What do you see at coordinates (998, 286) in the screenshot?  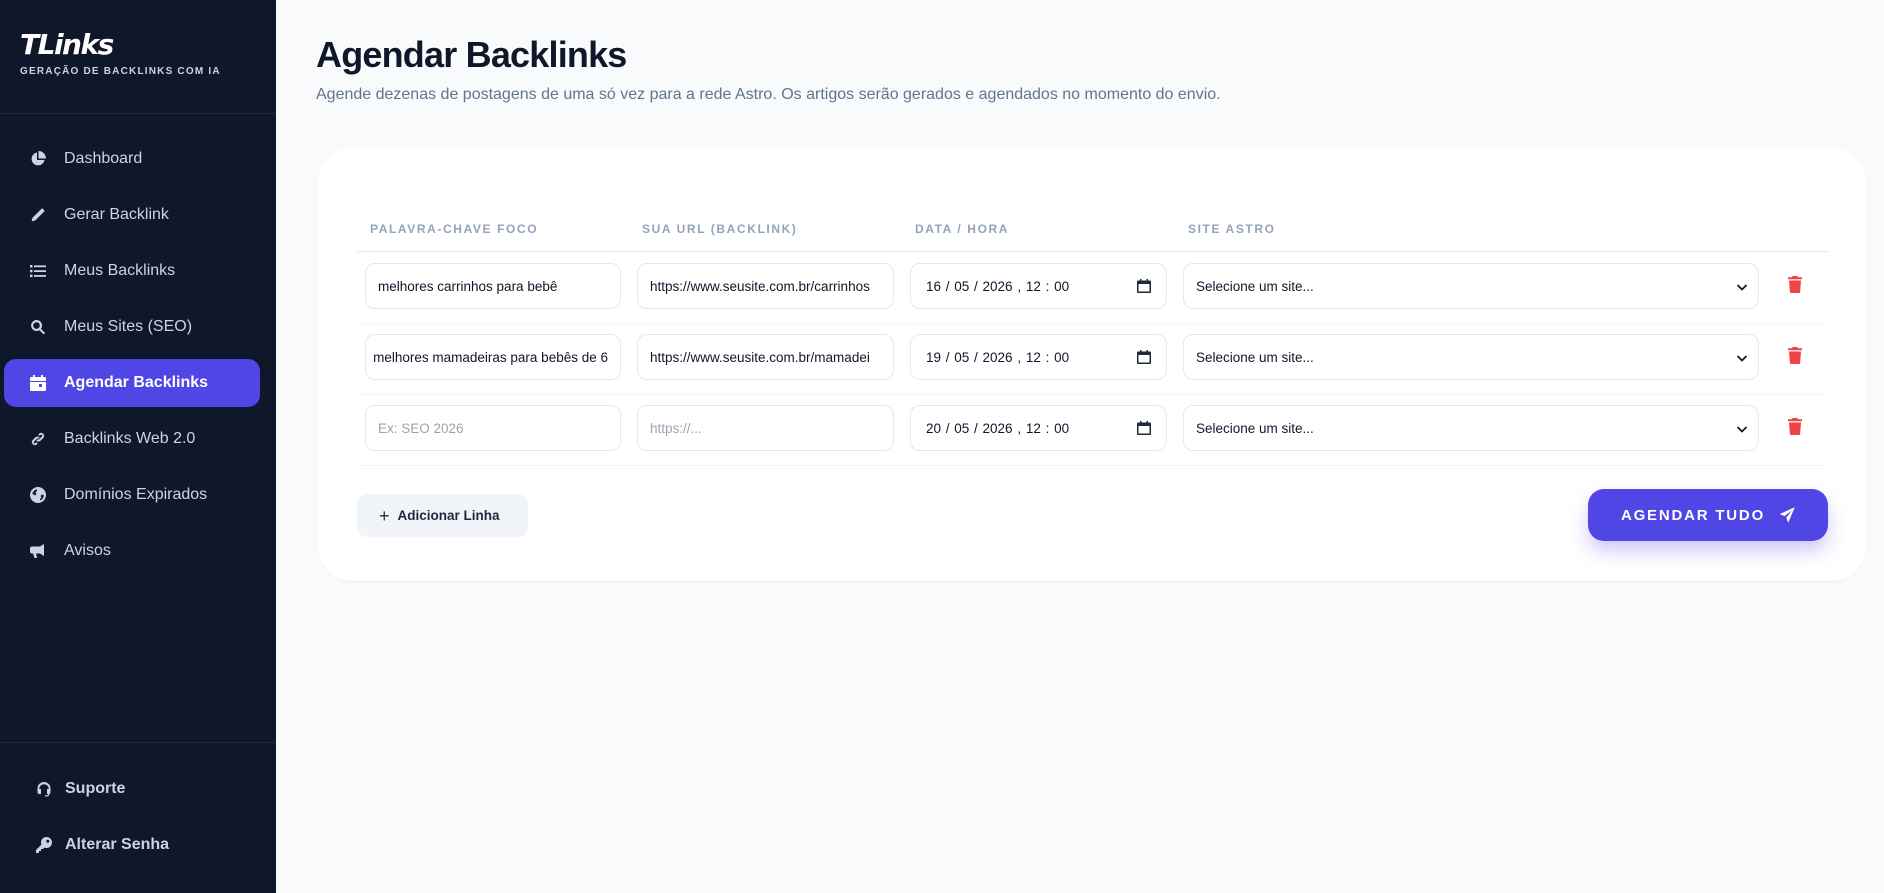 I see `datetime-value: 16 / 05 / 2026 , 12 : 00` at bounding box center [998, 286].